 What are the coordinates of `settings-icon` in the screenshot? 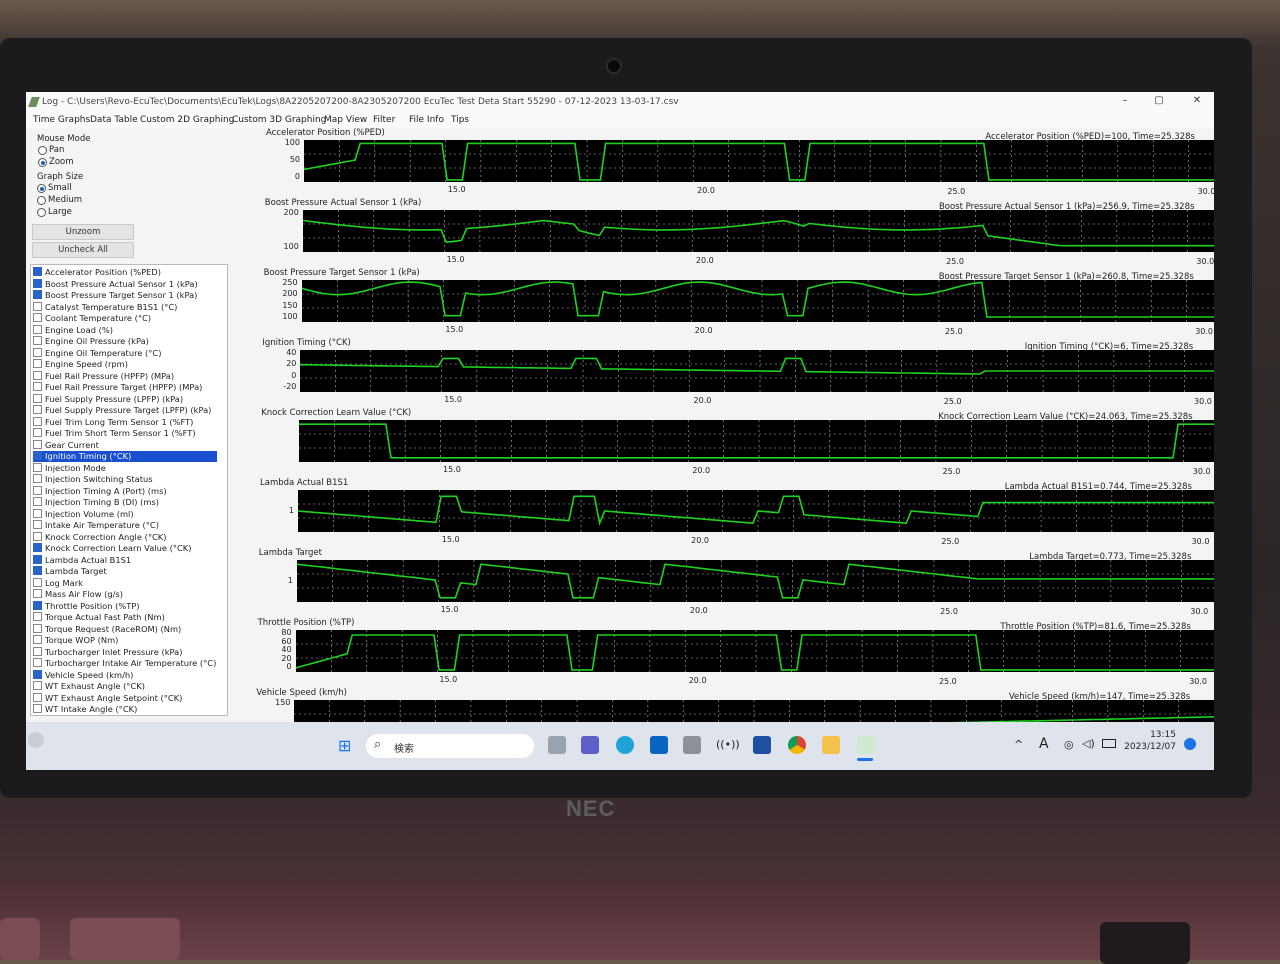 It's located at (692, 745).